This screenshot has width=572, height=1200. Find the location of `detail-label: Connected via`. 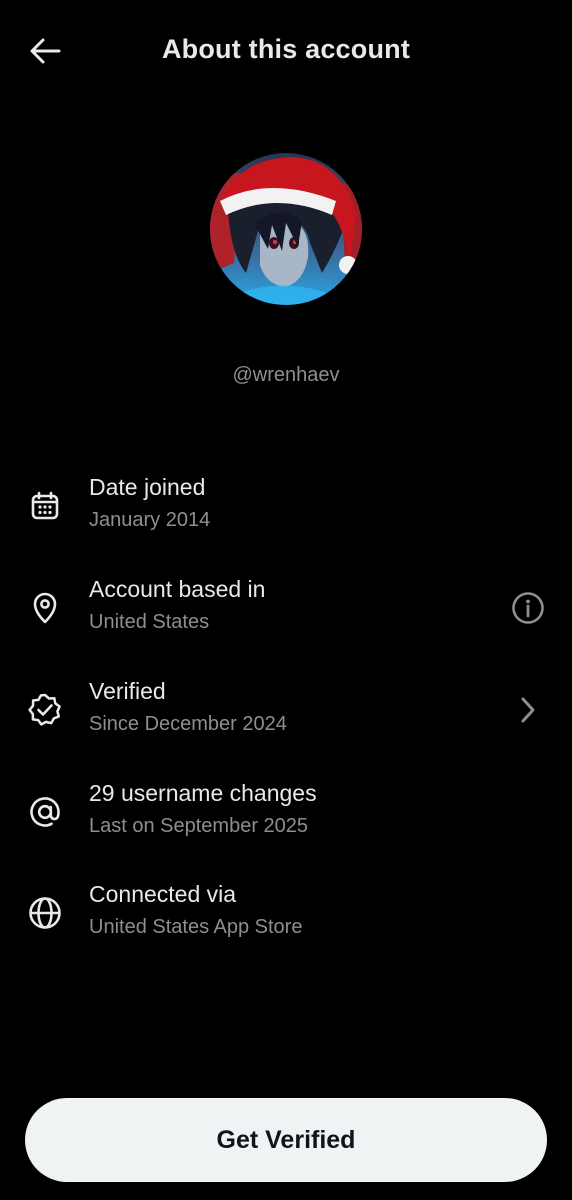

detail-label: Connected via is located at coordinates (163, 894).